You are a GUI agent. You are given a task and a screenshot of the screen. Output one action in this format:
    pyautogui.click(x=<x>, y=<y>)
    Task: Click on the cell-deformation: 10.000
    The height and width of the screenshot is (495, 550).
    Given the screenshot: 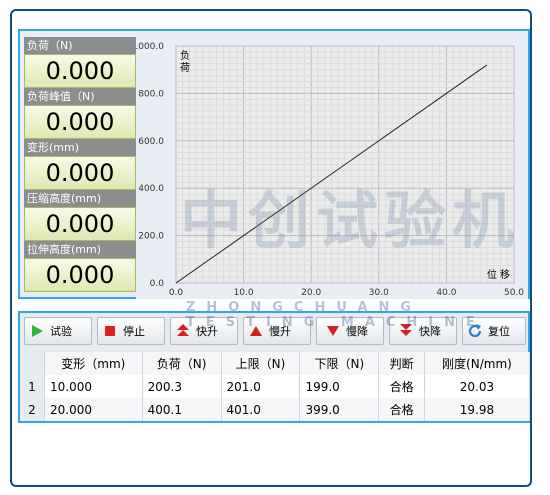 What is the action you would take?
    pyautogui.click(x=93, y=386)
    